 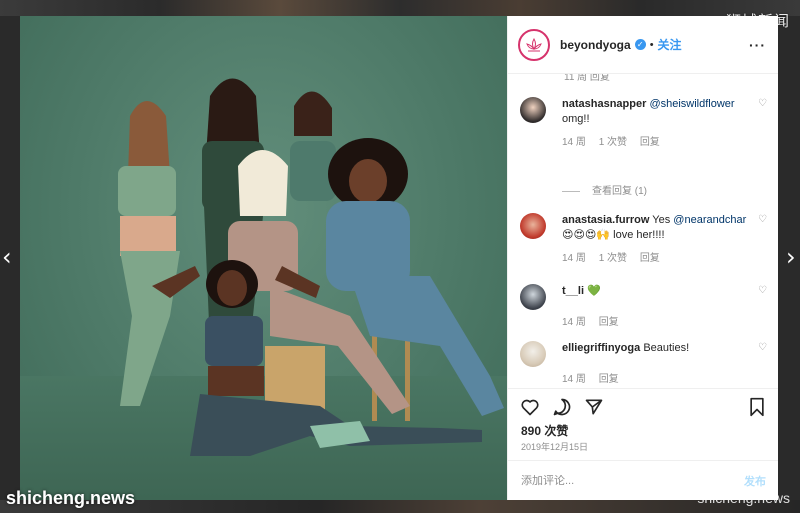 What do you see at coordinates (656, 291) in the screenshot?
I see `comment-text: t__li 💚` at bounding box center [656, 291].